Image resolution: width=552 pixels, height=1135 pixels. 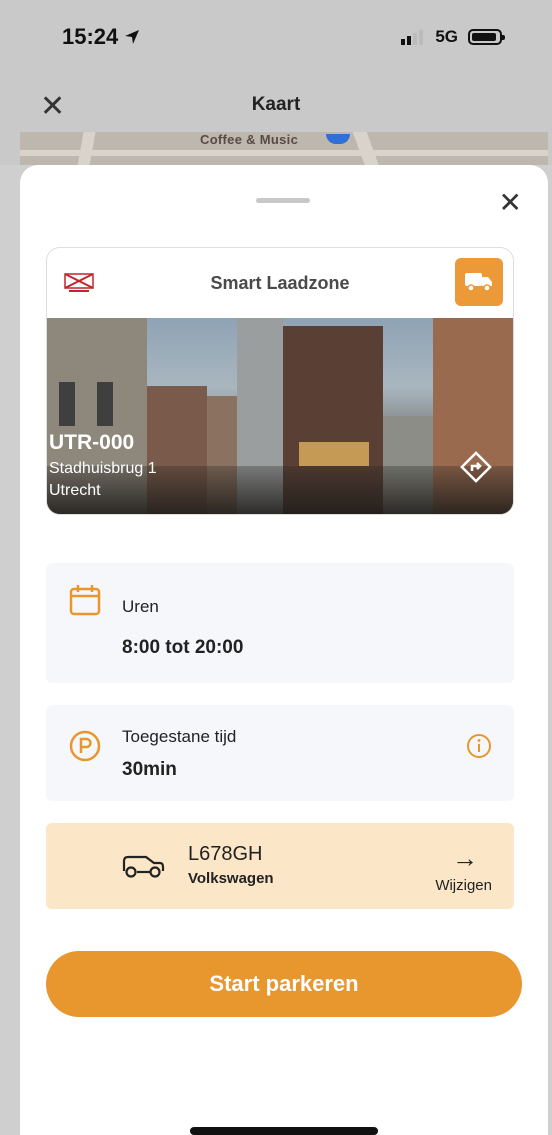 What do you see at coordinates (283, 37) in the screenshot?
I see `status-bar: 15:24 5G` at bounding box center [283, 37].